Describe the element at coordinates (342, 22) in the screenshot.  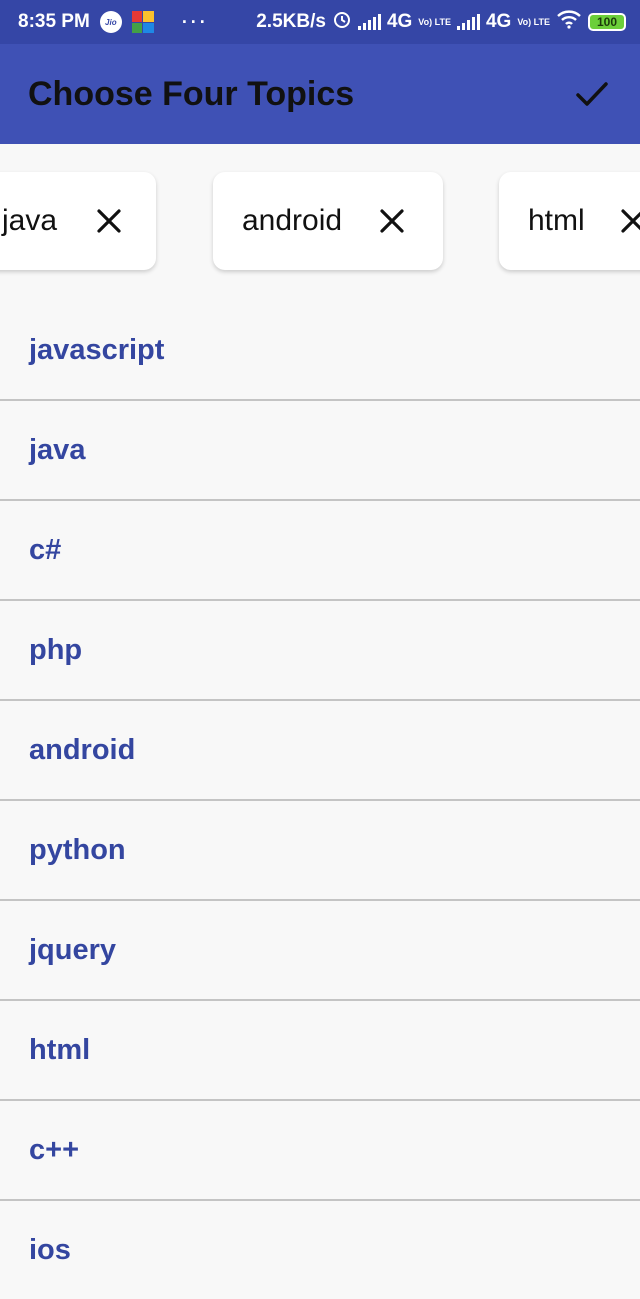
I see `alarm-icon` at that location.